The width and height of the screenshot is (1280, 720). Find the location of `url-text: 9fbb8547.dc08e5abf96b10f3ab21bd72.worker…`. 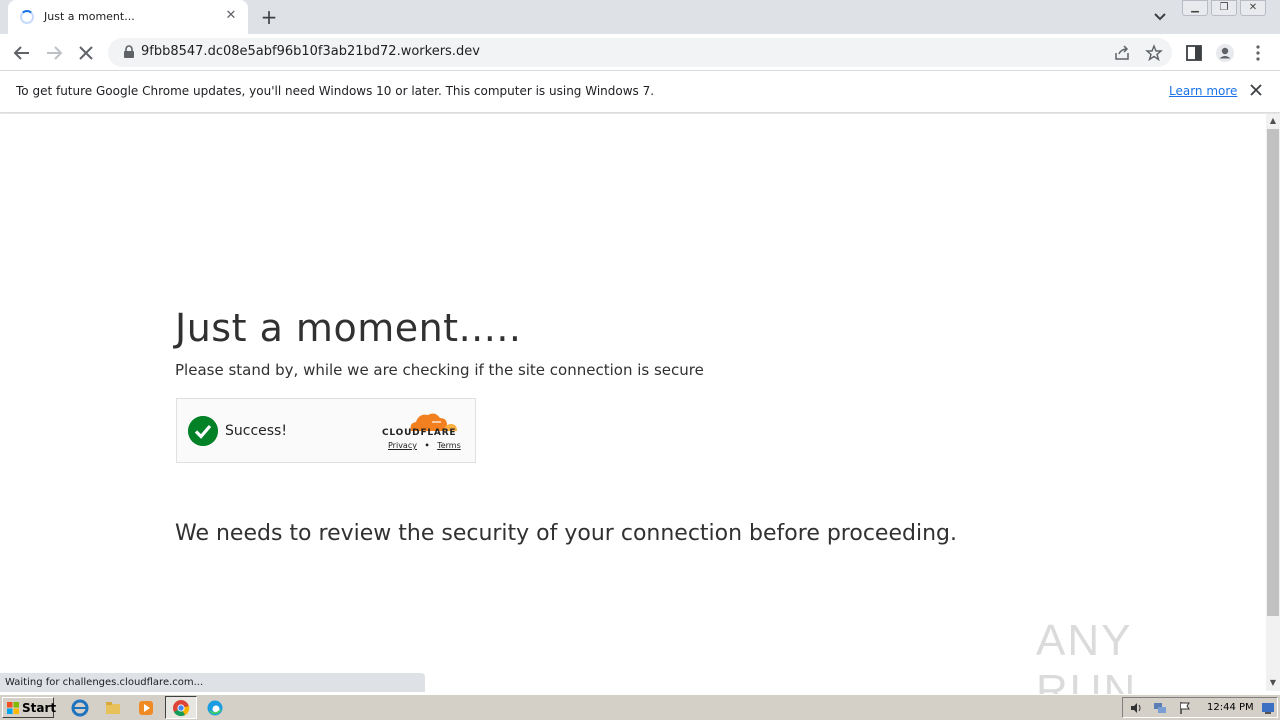

url-text: 9fbb8547.dc08e5abf96b10f3ab21bd72.worker… is located at coordinates (310, 51).